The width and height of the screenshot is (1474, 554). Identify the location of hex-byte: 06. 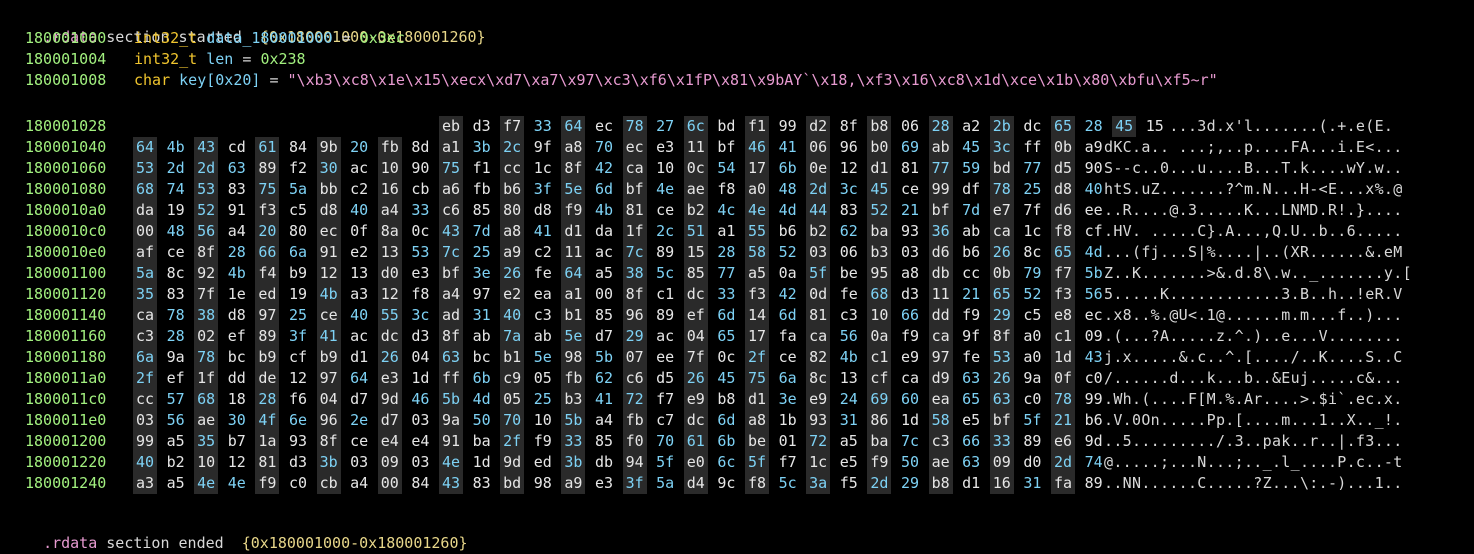
(818, 147).